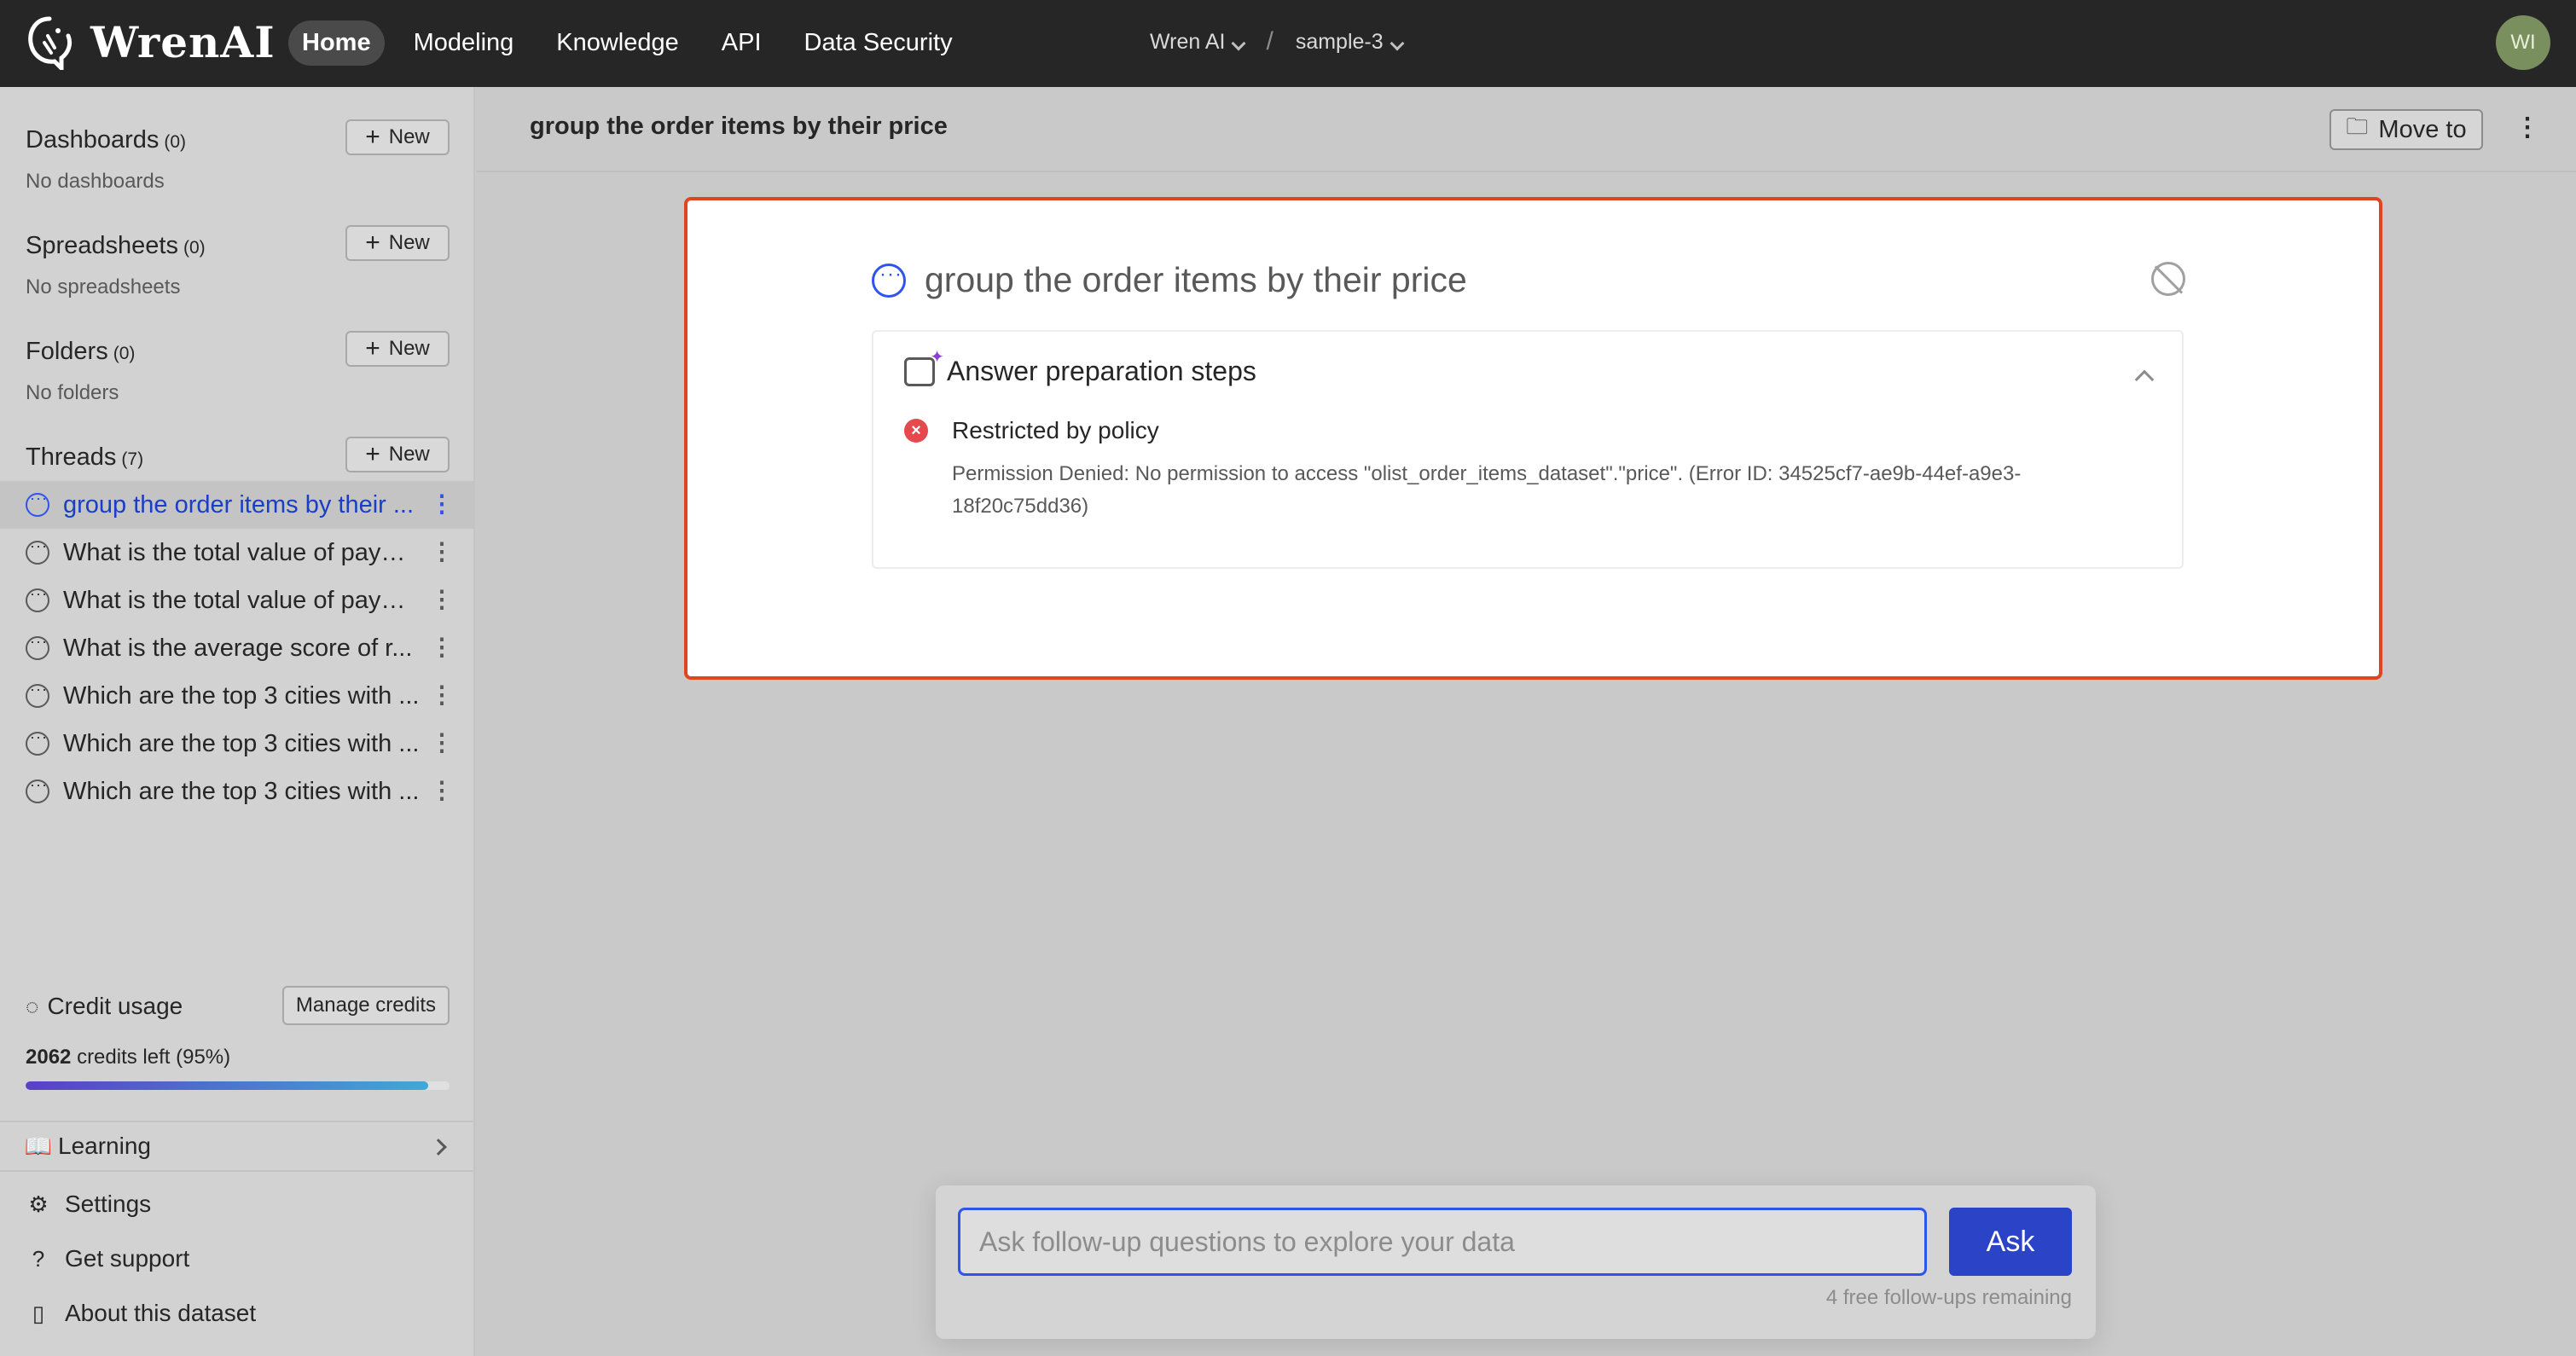 The image size is (2576, 1356). What do you see at coordinates (1055, 430) in the screenshot?
I see `error-title: Restricted by policy` at bounding box center [1055, 430].